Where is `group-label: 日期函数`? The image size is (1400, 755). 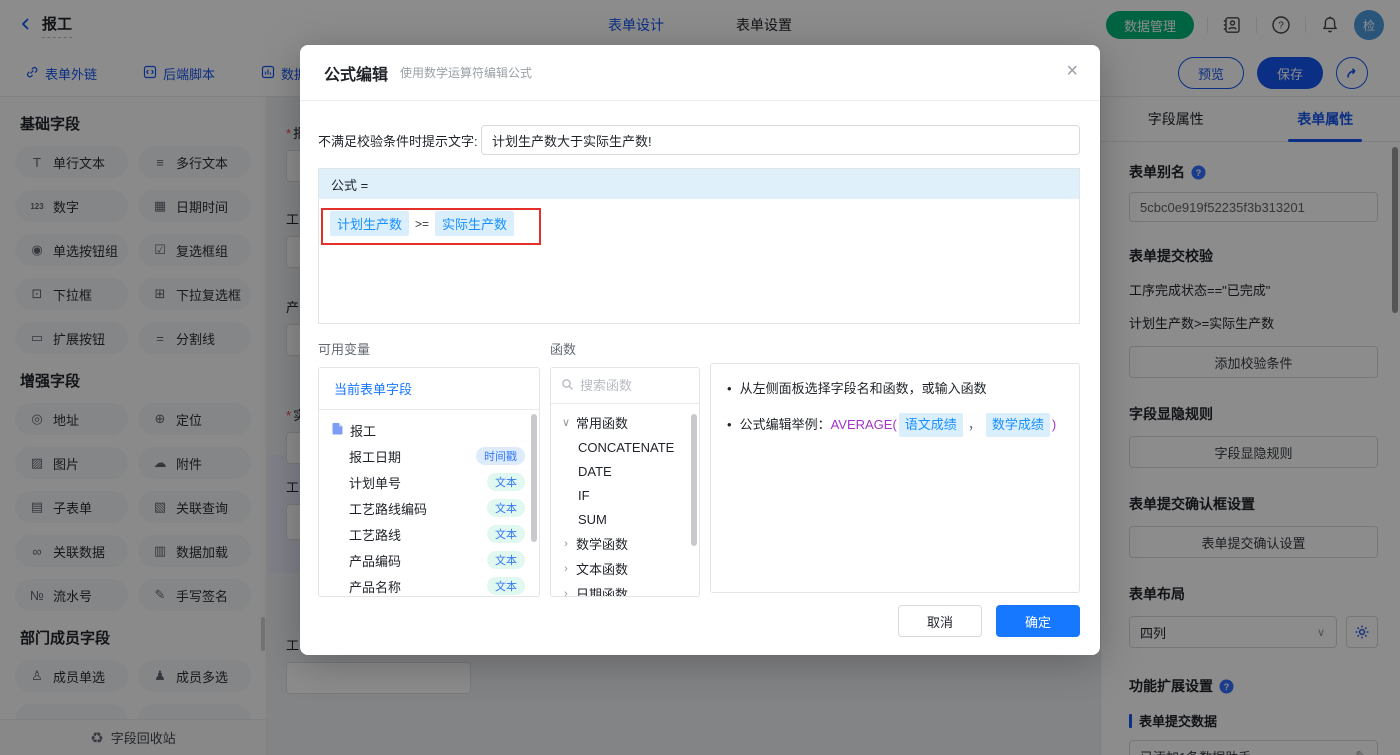
group-label: 日期函数 is located at coordinates (602, 592).